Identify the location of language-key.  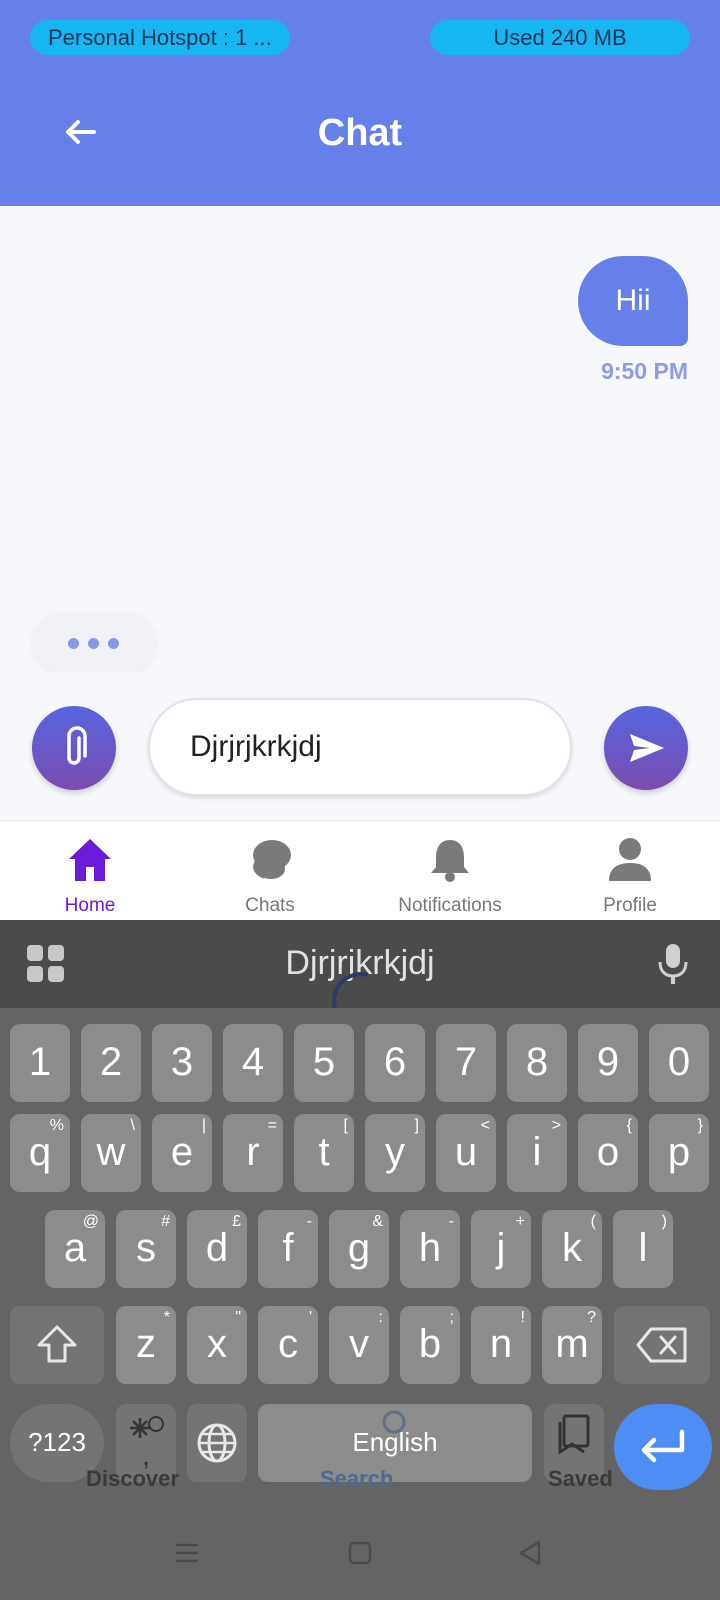
(217, 1443).